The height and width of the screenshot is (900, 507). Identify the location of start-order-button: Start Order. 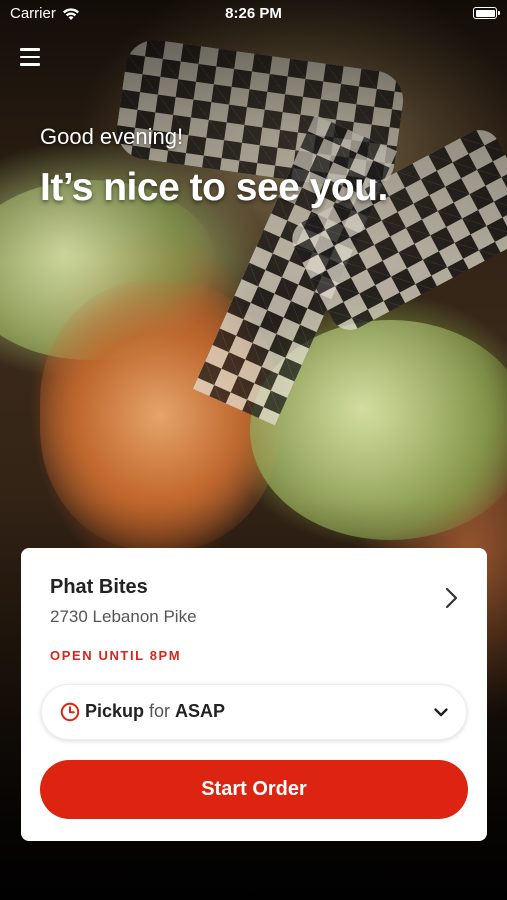
(254, 789).